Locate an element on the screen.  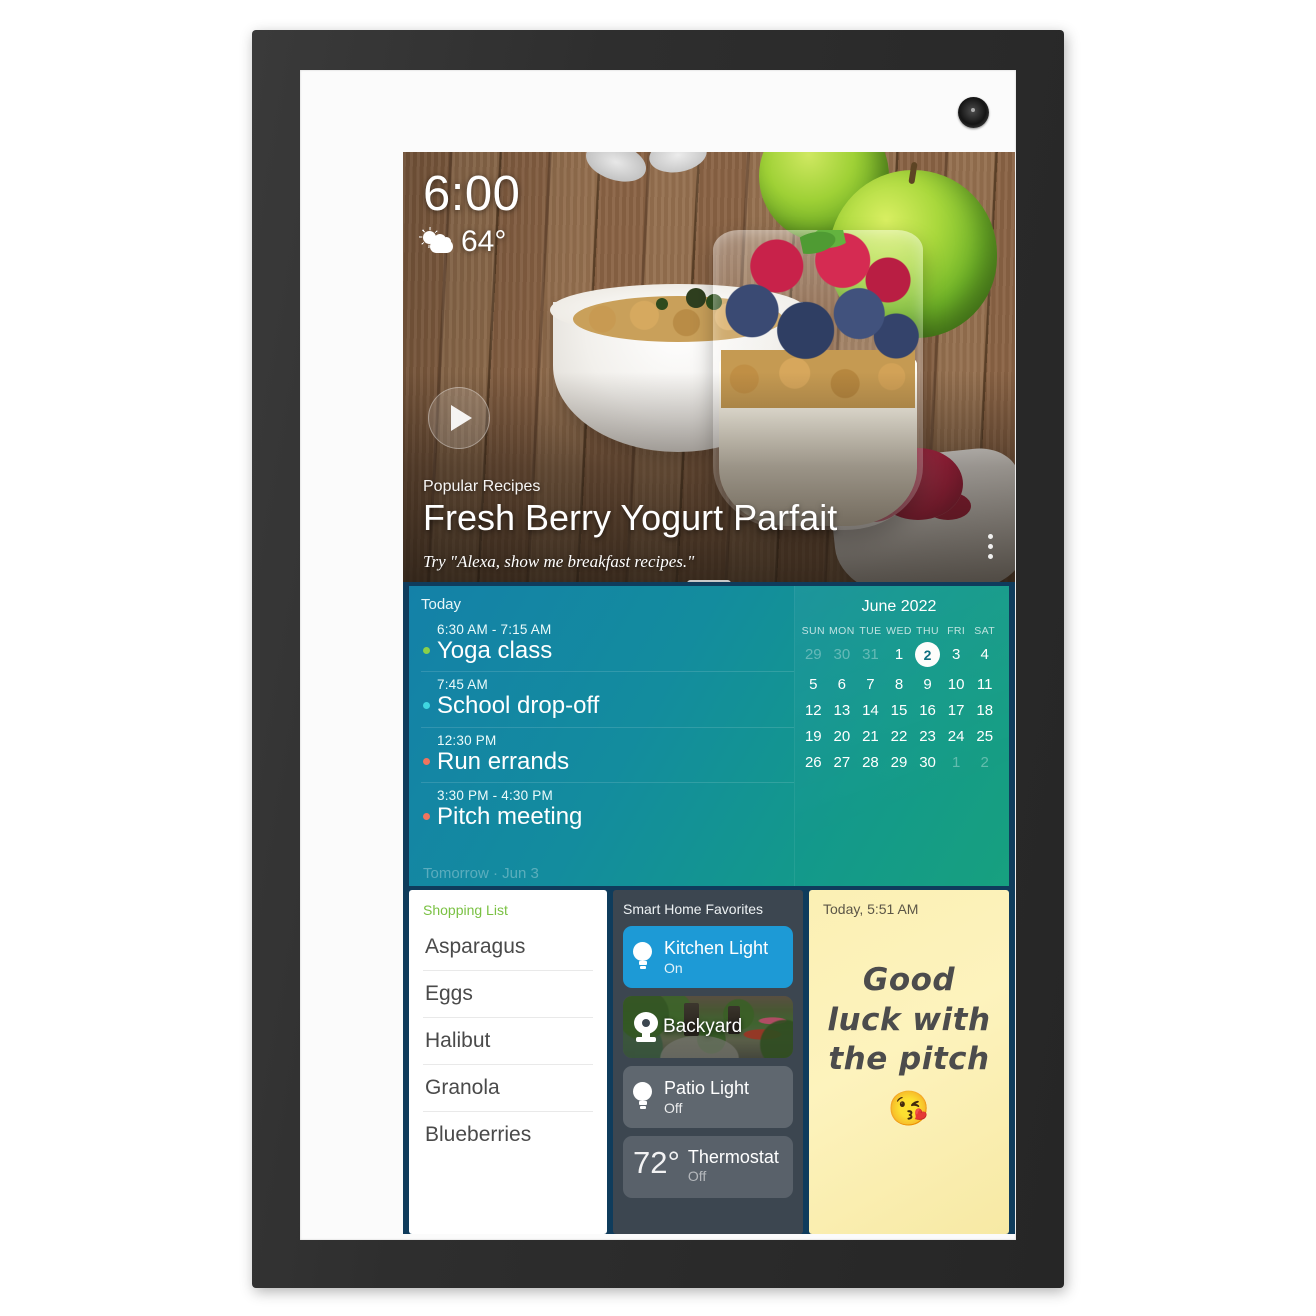
calendar-day: 18 is located at coordinates (984, 710).